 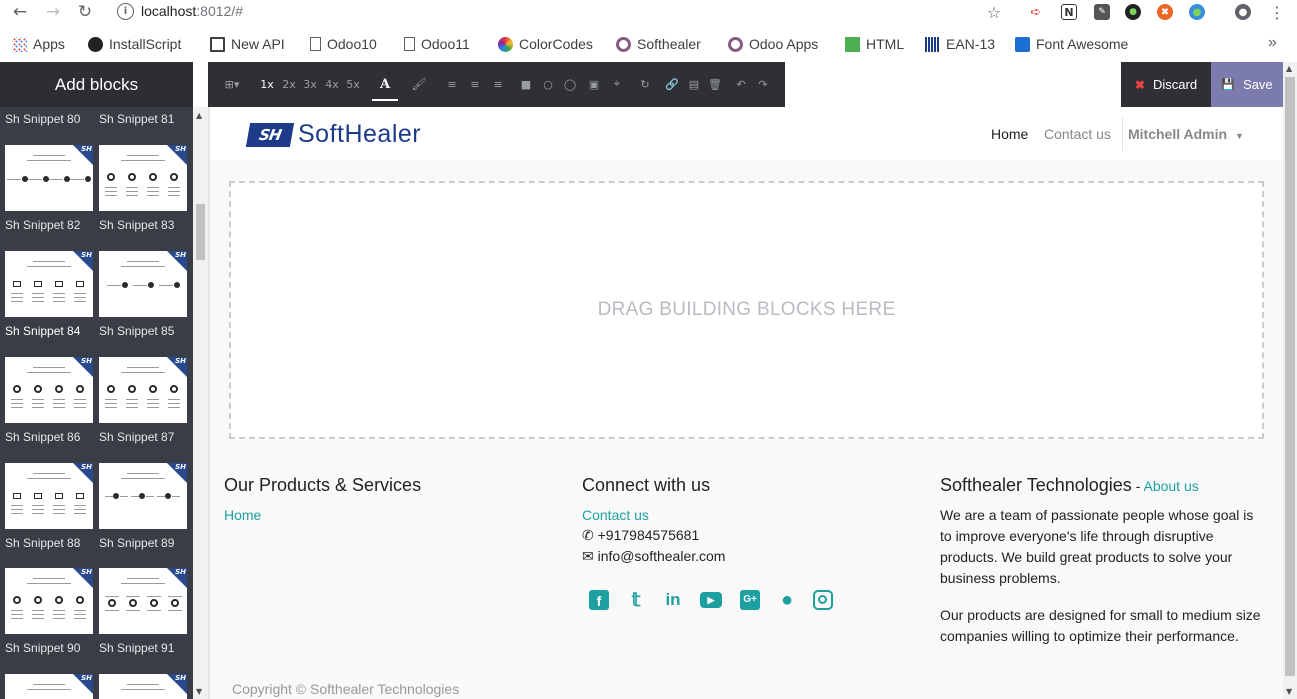 What do you see at coordinates (310, 84) in the screenshot?
I see `zoom-3x-button: 3x` at bounding box center [310, 84].